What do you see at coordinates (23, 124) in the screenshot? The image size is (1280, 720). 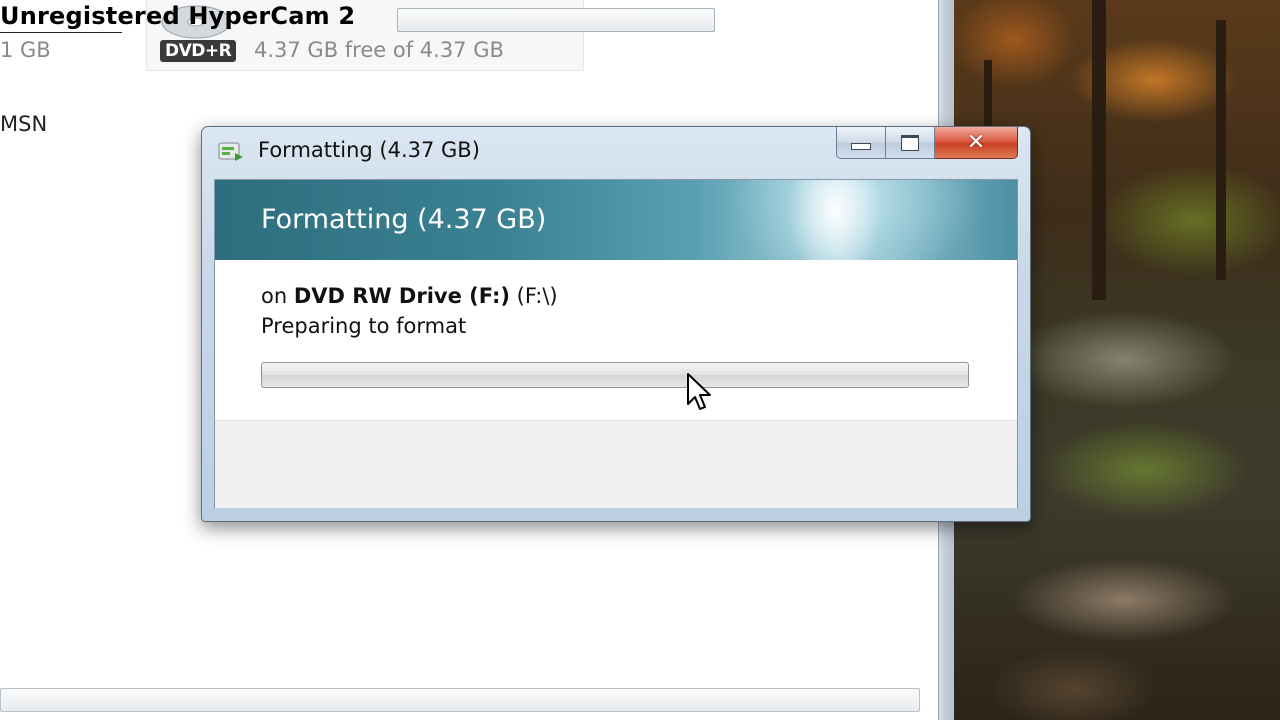 I see `msn-item-label: MSN` at bounding box center [23, 124].